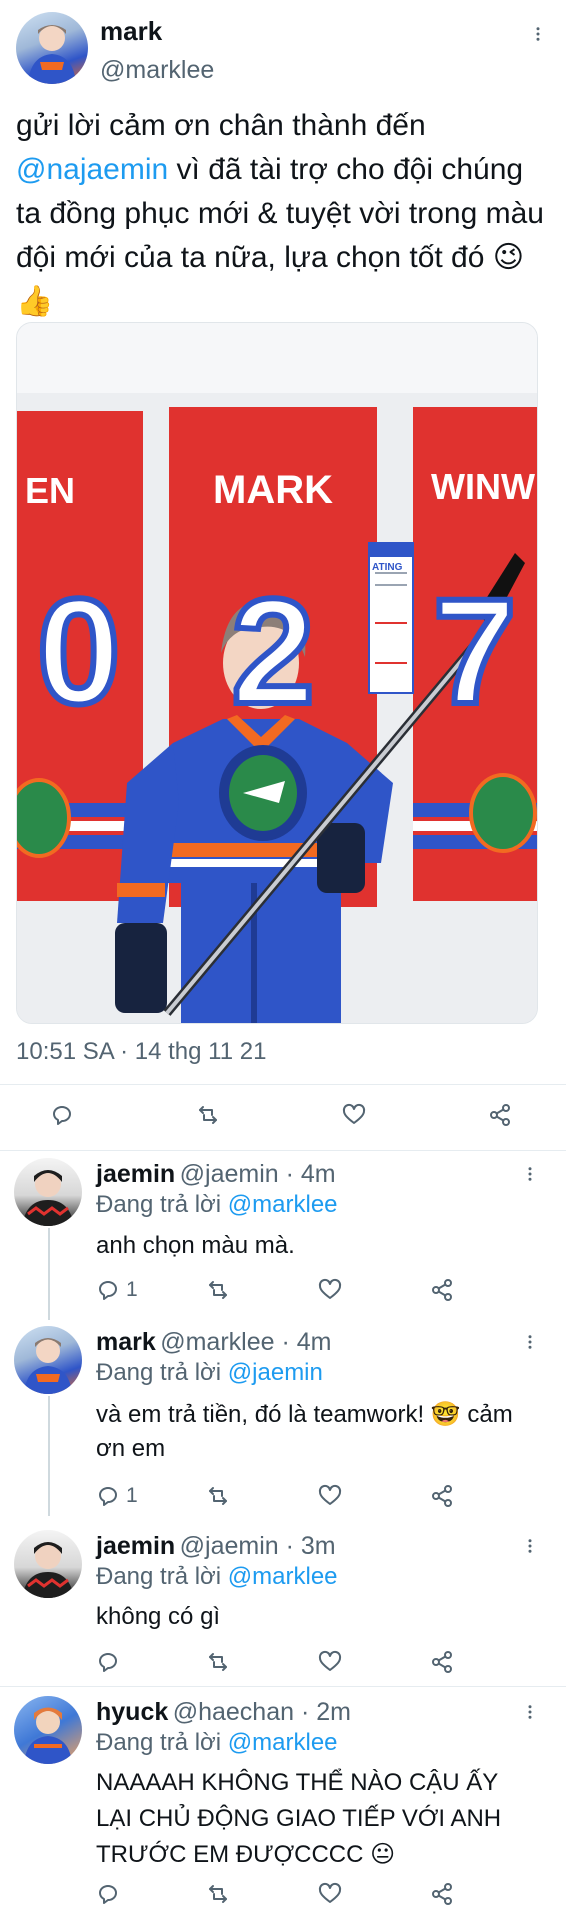 The height and width of the screenshot is (1920, 566). What do you see at coordinates (245, 1342) in the screenshot?
I see `reply-author-handle: @marklee · 4m` at bounding box center [245, 1342].